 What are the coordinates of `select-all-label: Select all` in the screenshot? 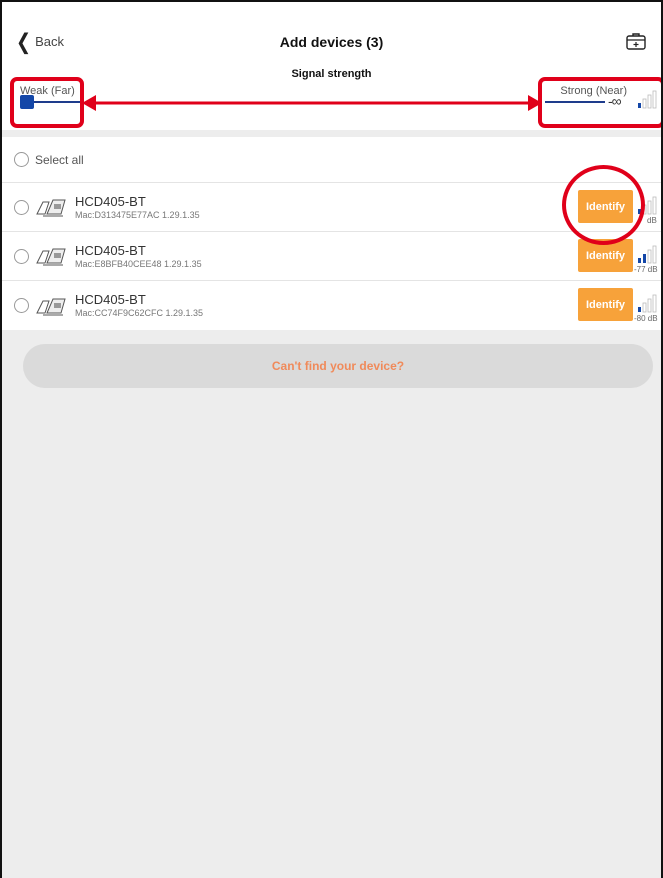 It's located at (59, 159).